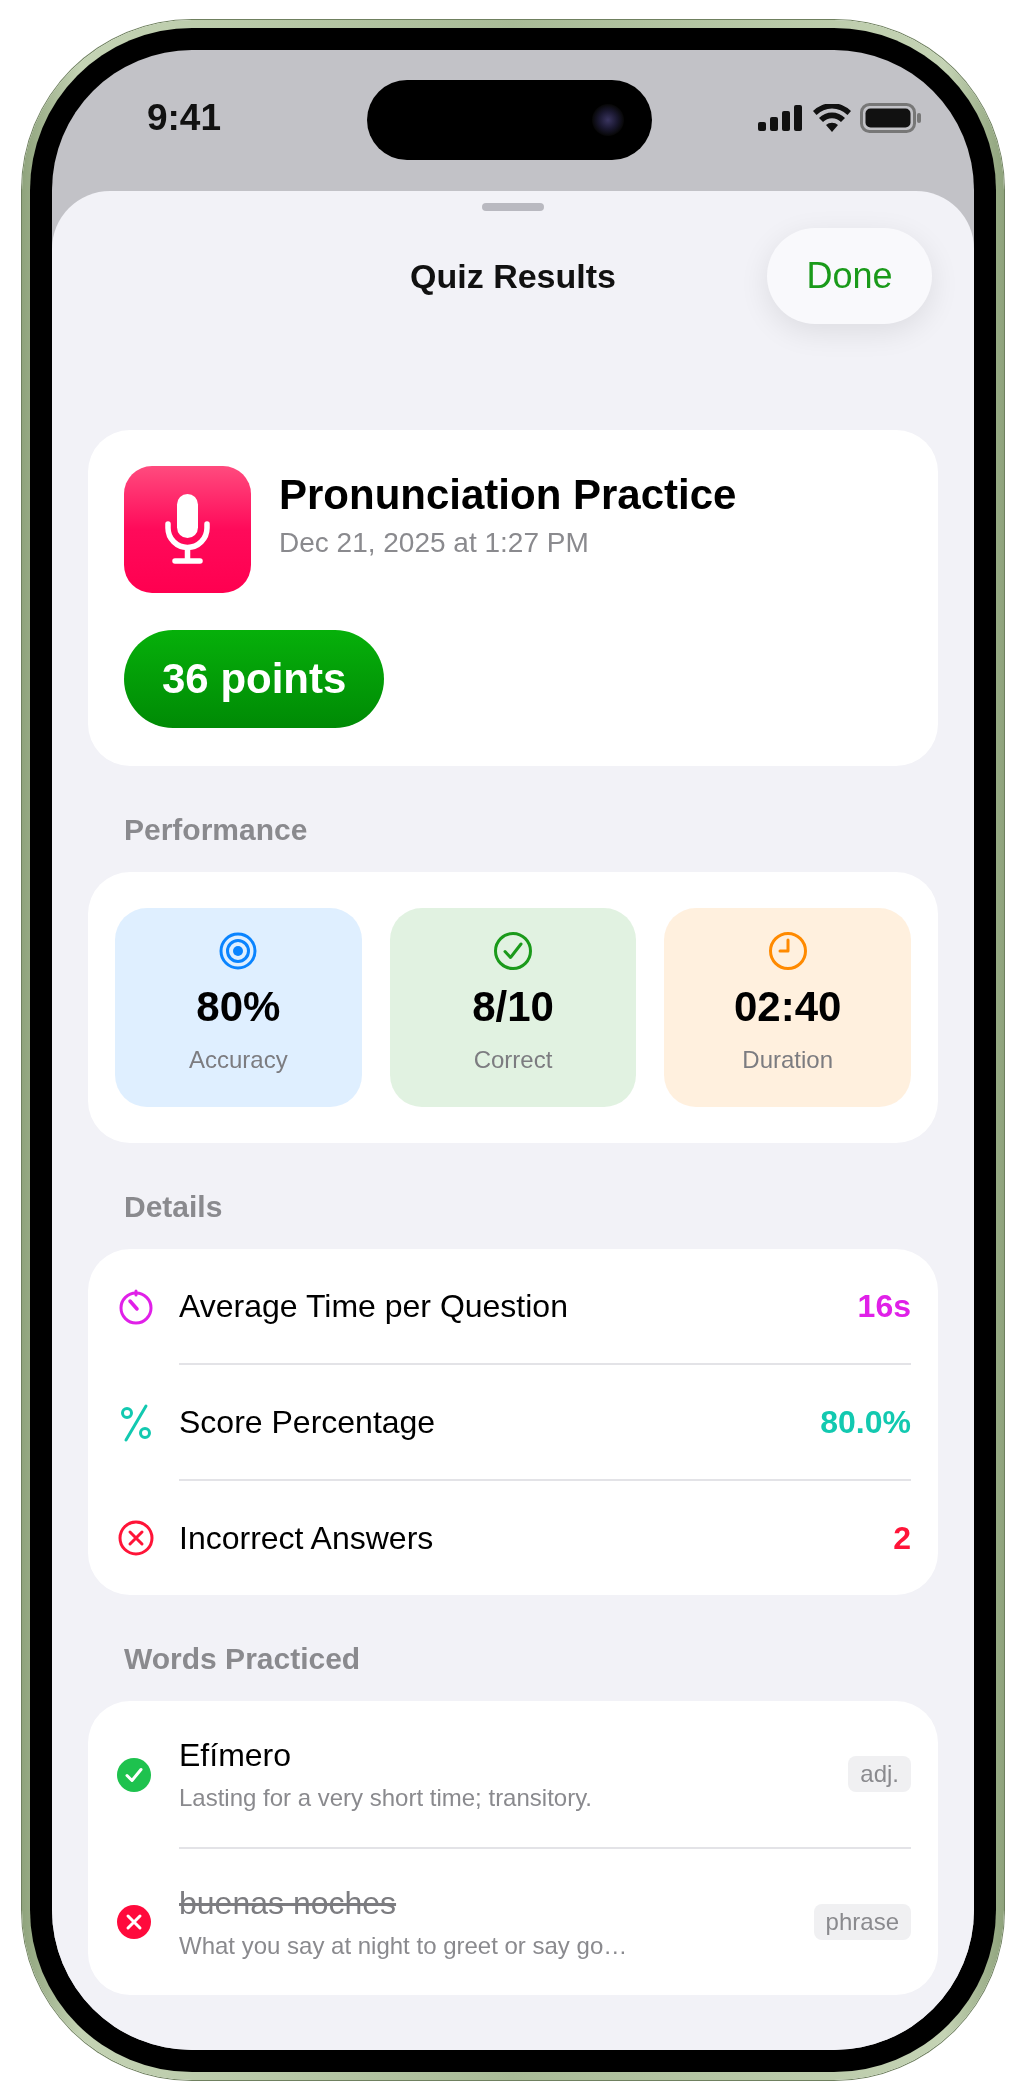 The height and width of the screenshot is (2100, 1026). Describe the element at coordinates (891, 117) in the screenshot. I see `battery-icon` at that location.